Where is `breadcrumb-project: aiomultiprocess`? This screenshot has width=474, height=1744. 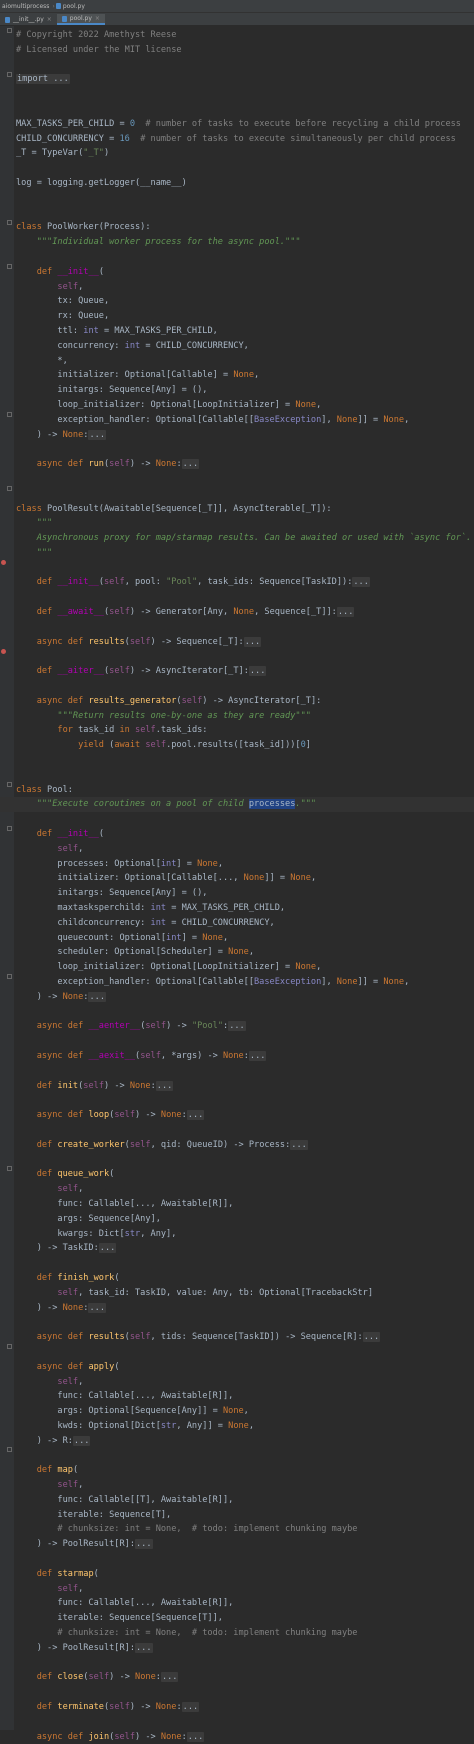 breadcrumb-project: aiomultiprocess is located at coordinates (25, 6).